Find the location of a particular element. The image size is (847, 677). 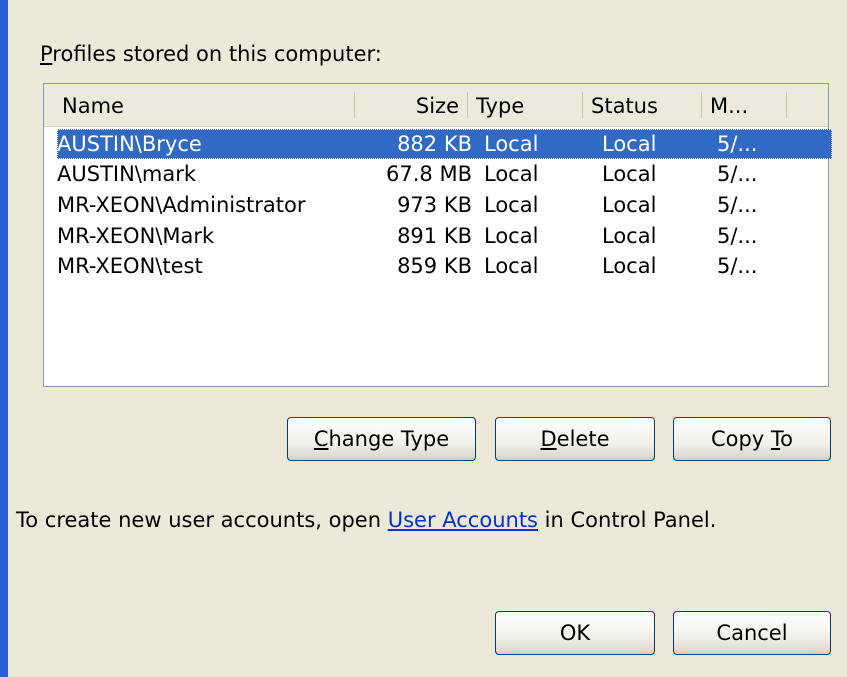

profile-name: MR-XEON\Administrator is located at coordinates (181, 205).